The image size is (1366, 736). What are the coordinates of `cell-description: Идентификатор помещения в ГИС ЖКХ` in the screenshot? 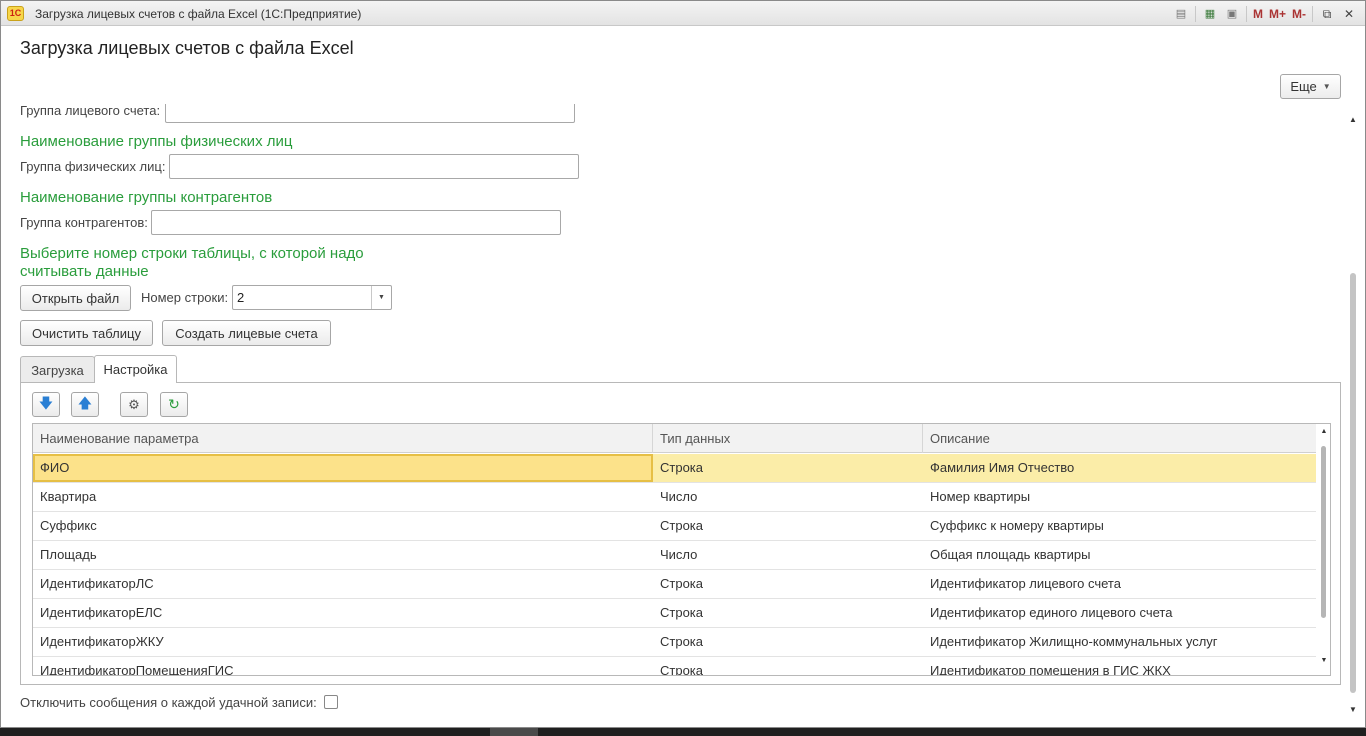 It's located at (1119, 666).